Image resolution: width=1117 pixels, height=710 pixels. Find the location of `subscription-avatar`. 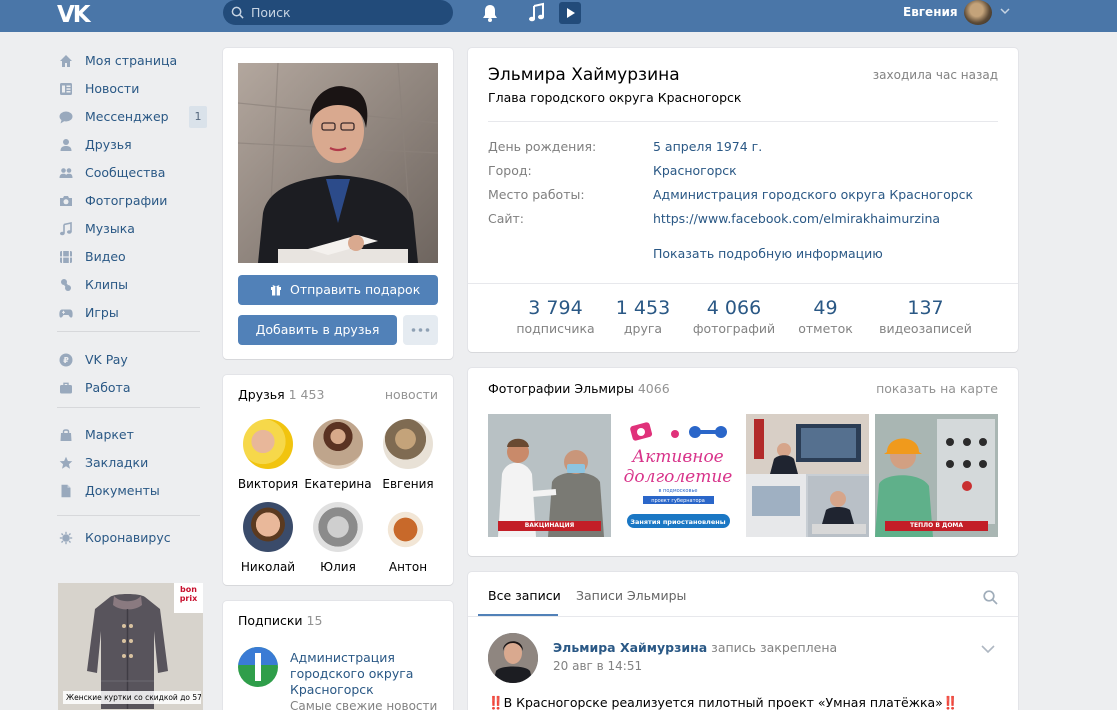

subscription-avatar is located at coordinates (258, 667).